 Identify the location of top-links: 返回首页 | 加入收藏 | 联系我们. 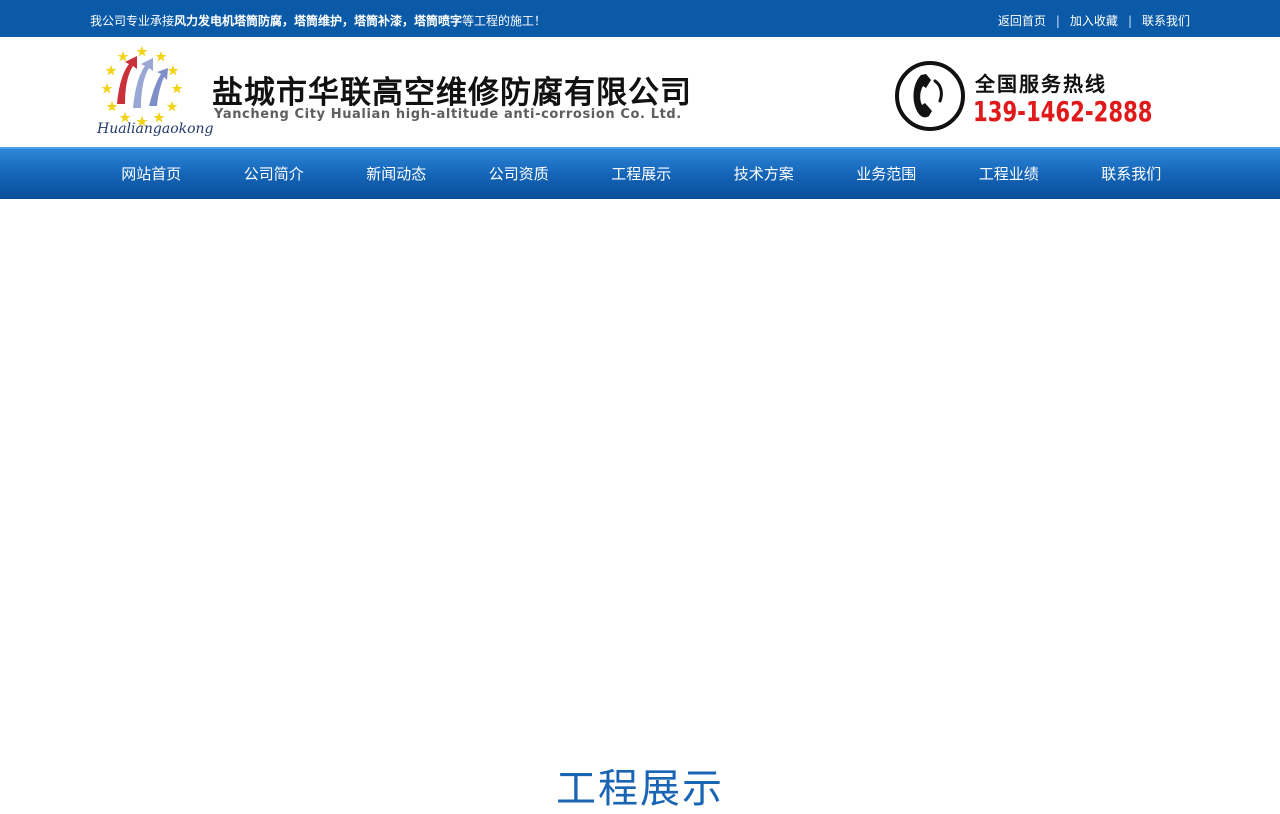
(1094, 20).